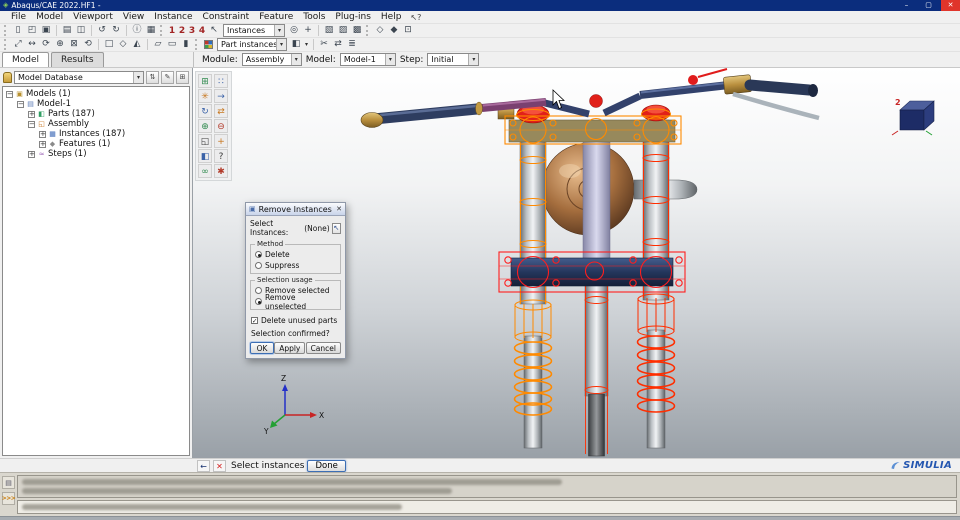 The width and height of the screenshot is (960, 520). Describe the element at coordinates (326, 465) in the screenshot. I see `done-button: Done` at that location.